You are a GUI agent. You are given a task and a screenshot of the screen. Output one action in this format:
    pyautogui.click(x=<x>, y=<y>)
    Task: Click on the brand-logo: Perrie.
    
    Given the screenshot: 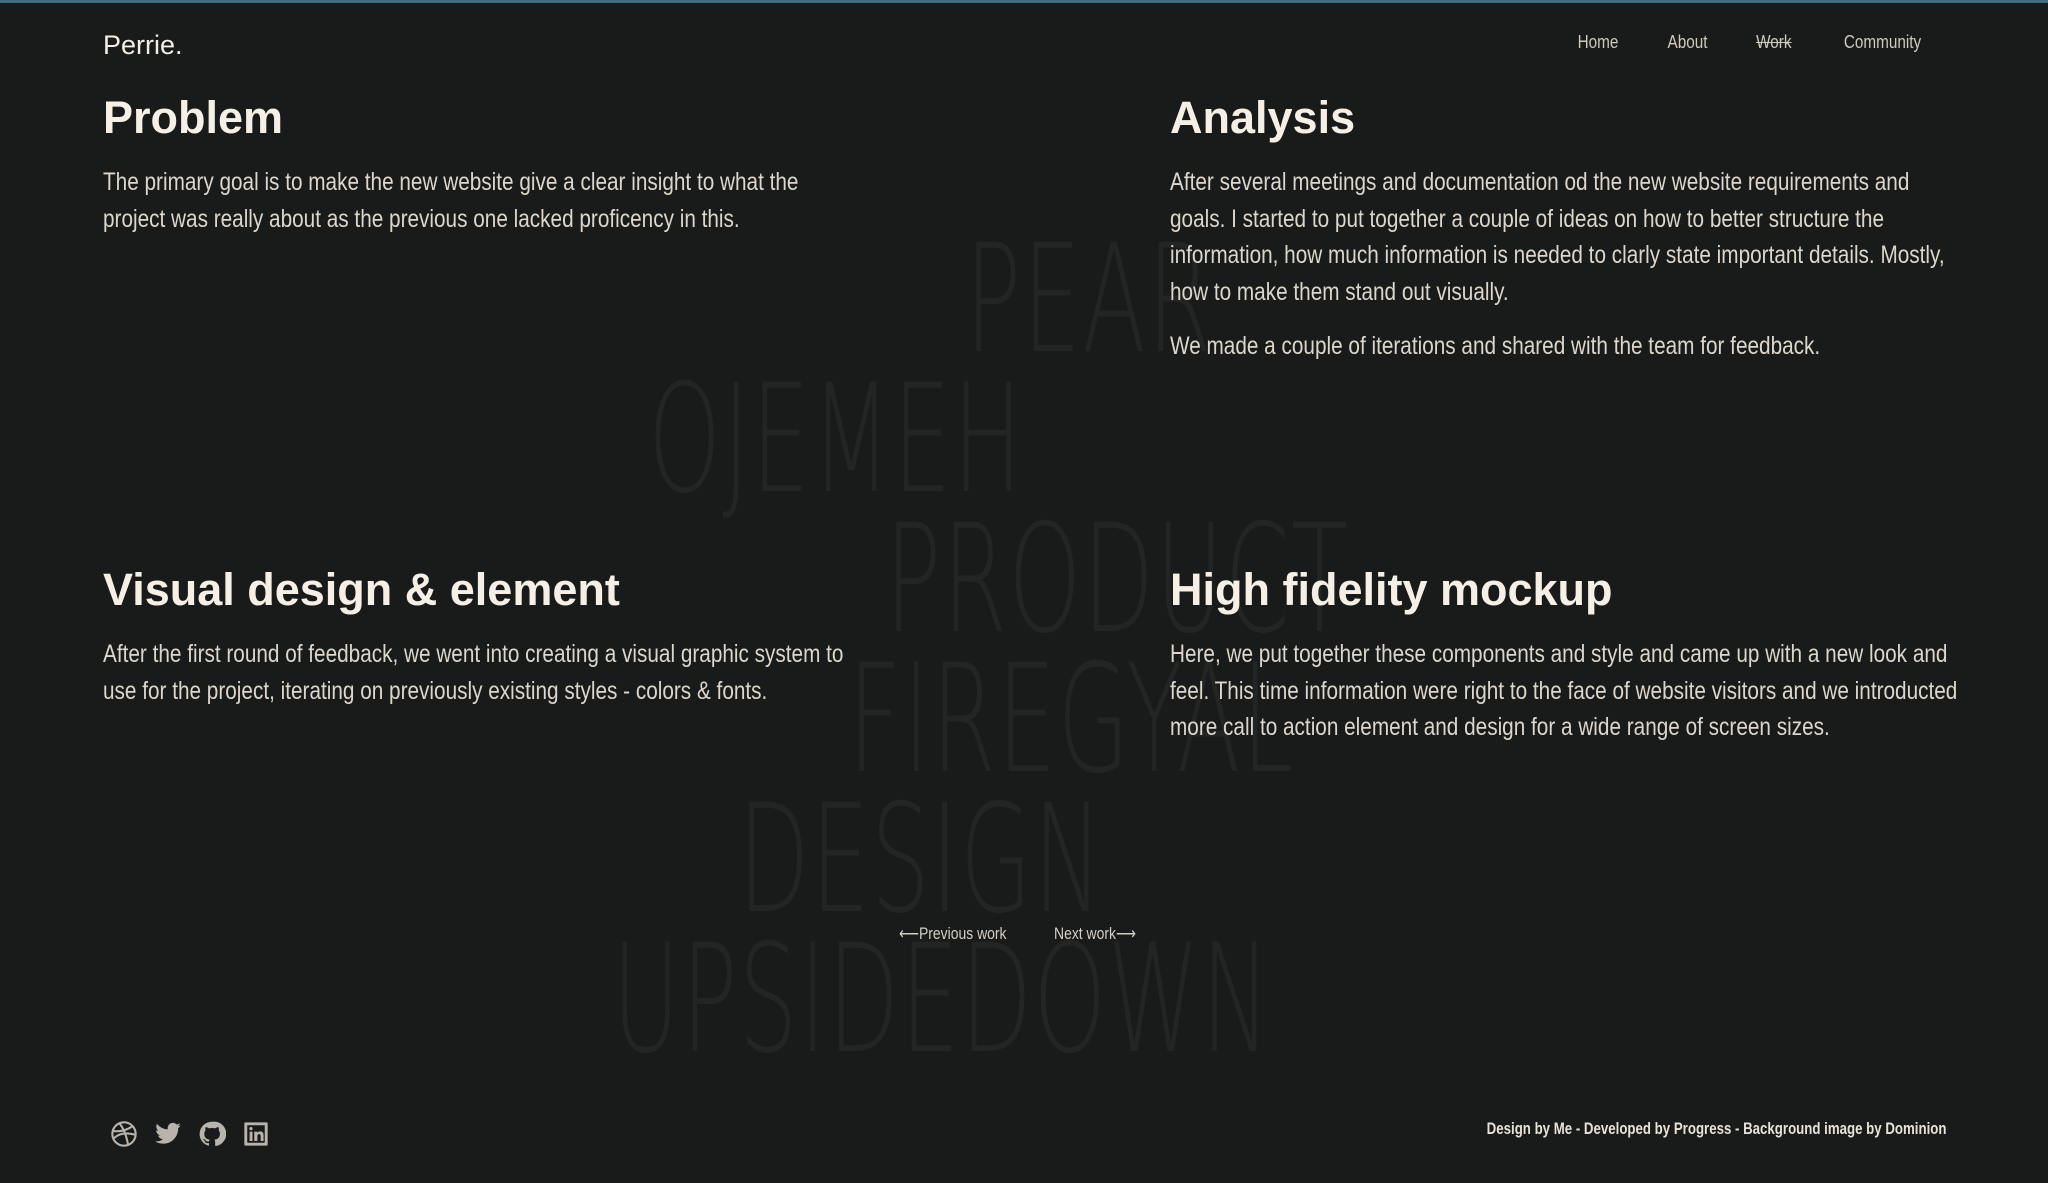 What is the action you would take?
    pyautogui.click(x=143, y=45)
    